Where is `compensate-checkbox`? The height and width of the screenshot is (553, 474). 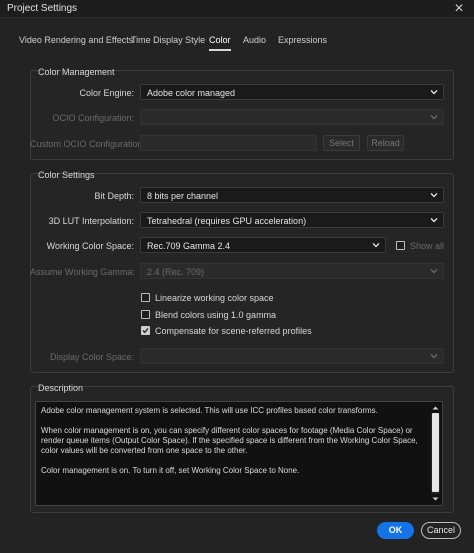 compensate-checkbox is located at coordinates (145, 330).